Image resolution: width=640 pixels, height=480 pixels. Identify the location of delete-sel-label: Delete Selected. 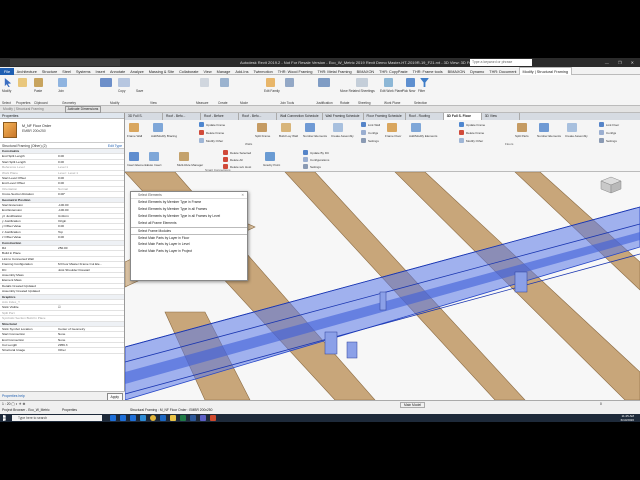
(240, 153).